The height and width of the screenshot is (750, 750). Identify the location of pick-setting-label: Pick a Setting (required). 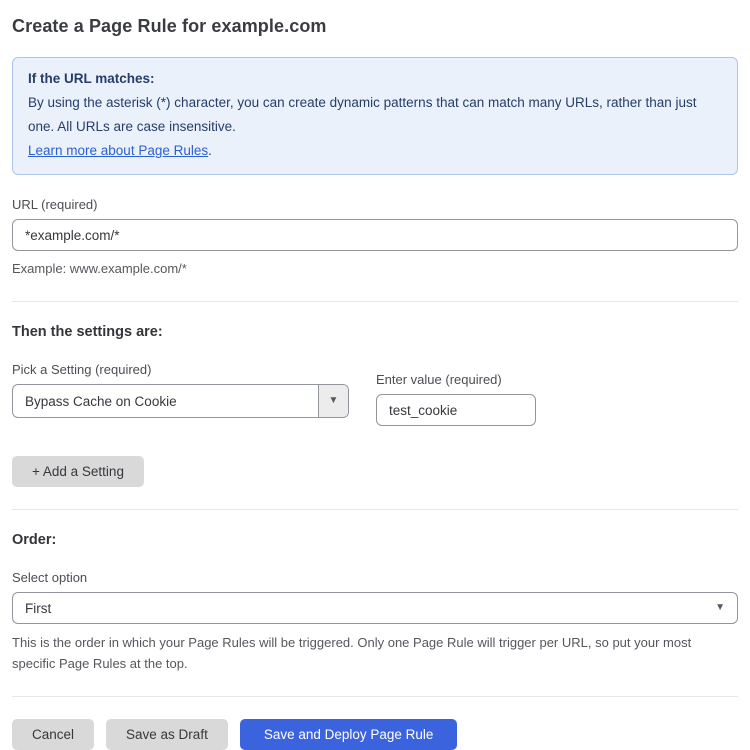
(82, 369).